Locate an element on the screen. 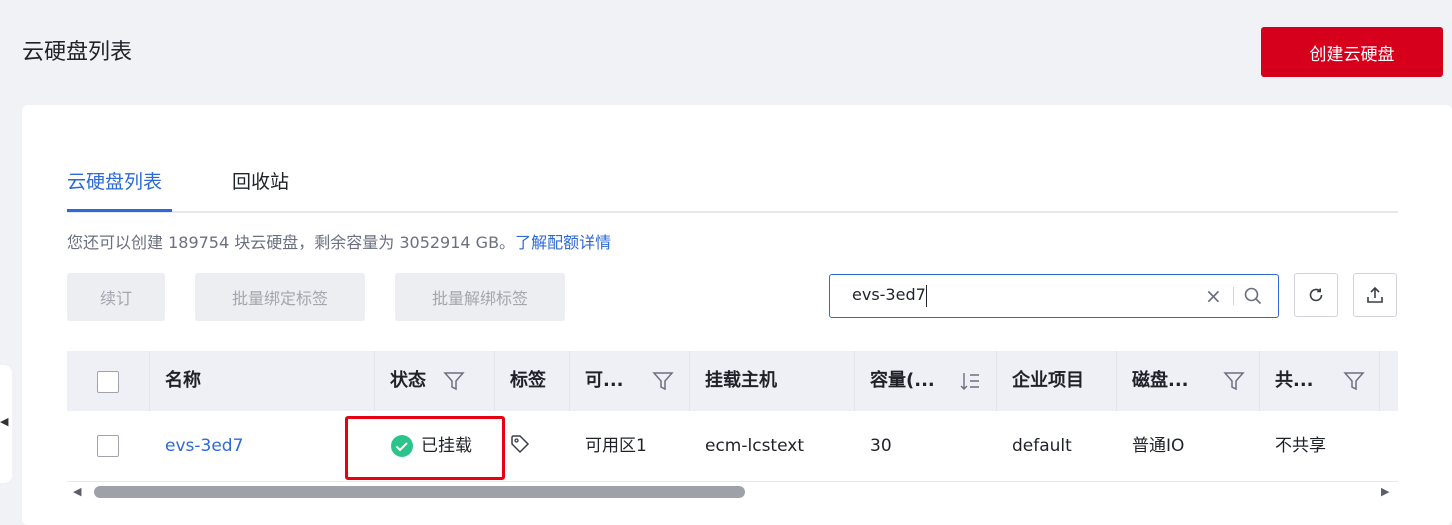  host-cell: ecm-lcstext is located at coordinates (754, 446).